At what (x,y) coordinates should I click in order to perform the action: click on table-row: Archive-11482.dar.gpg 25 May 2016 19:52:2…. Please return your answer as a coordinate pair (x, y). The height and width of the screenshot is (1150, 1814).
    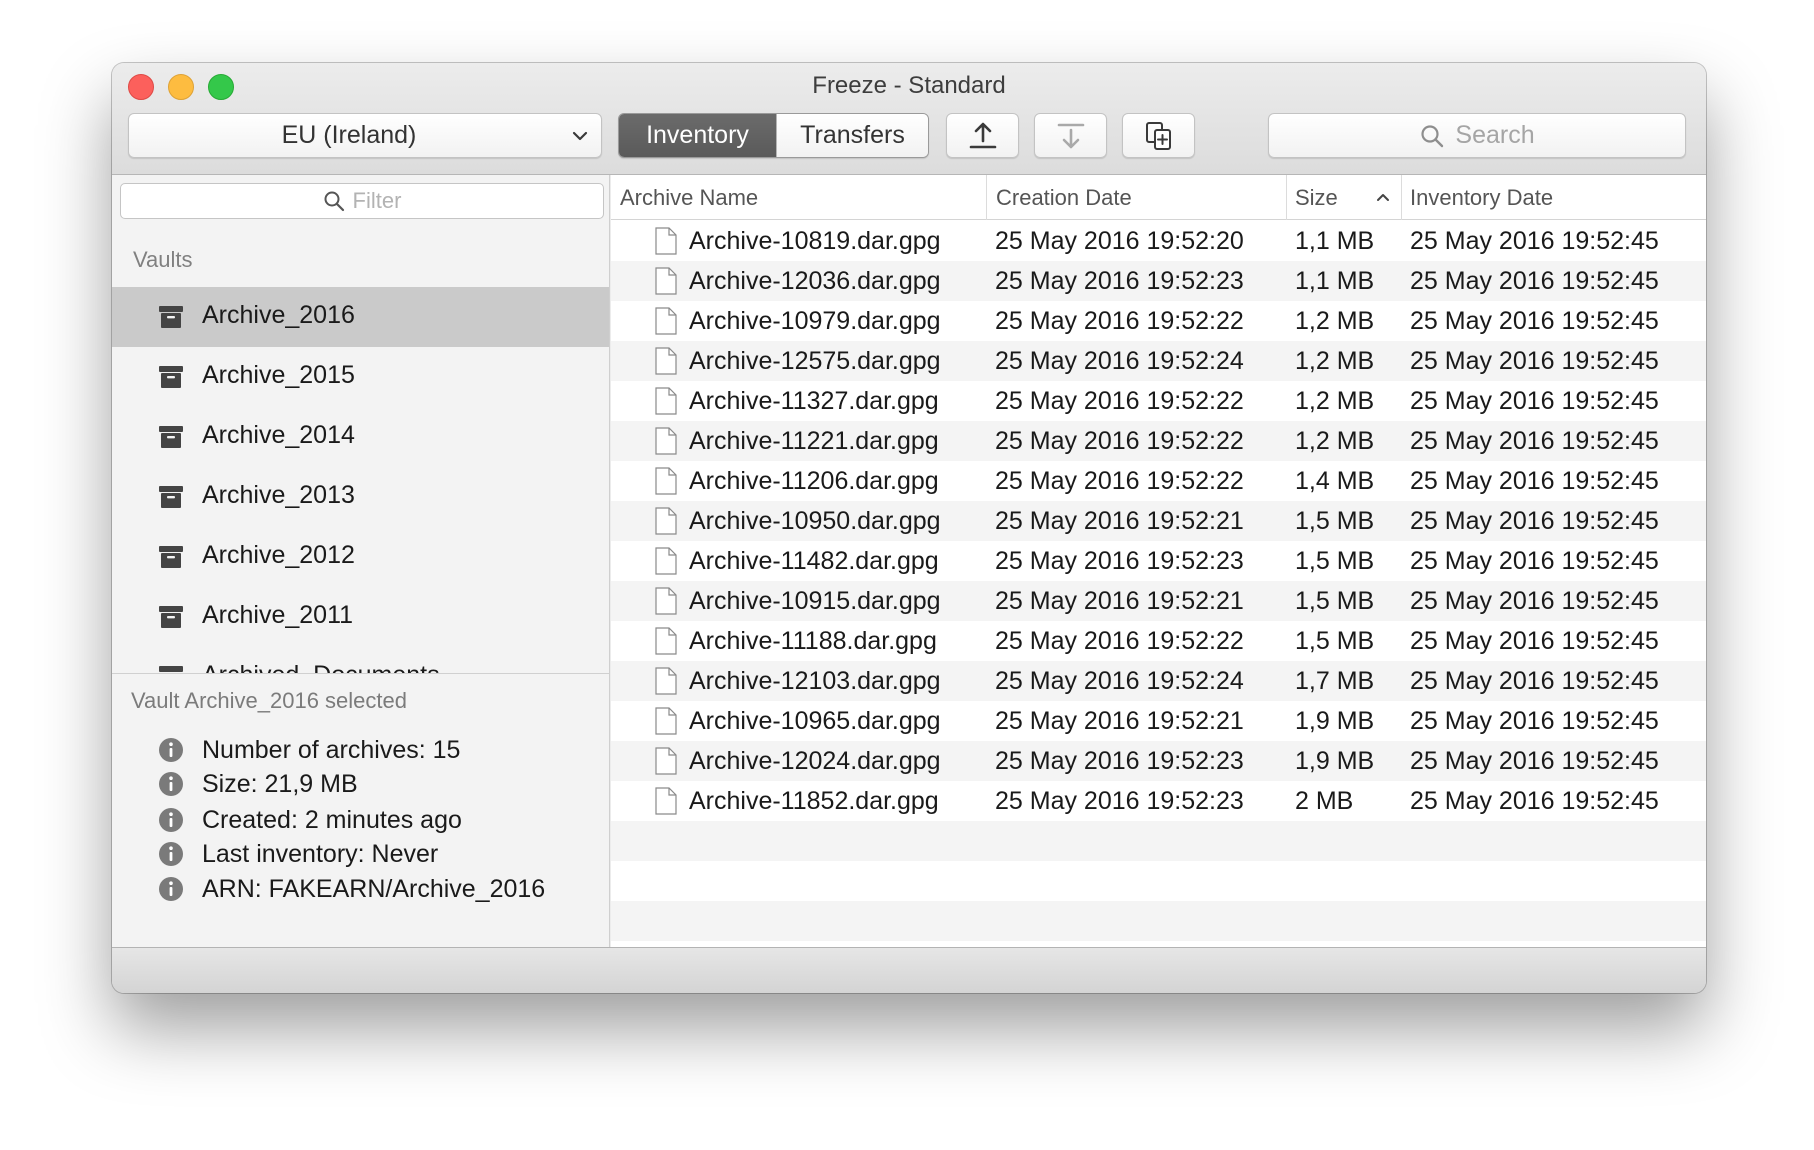
    Looking at the image, I should click on (1158, 561).